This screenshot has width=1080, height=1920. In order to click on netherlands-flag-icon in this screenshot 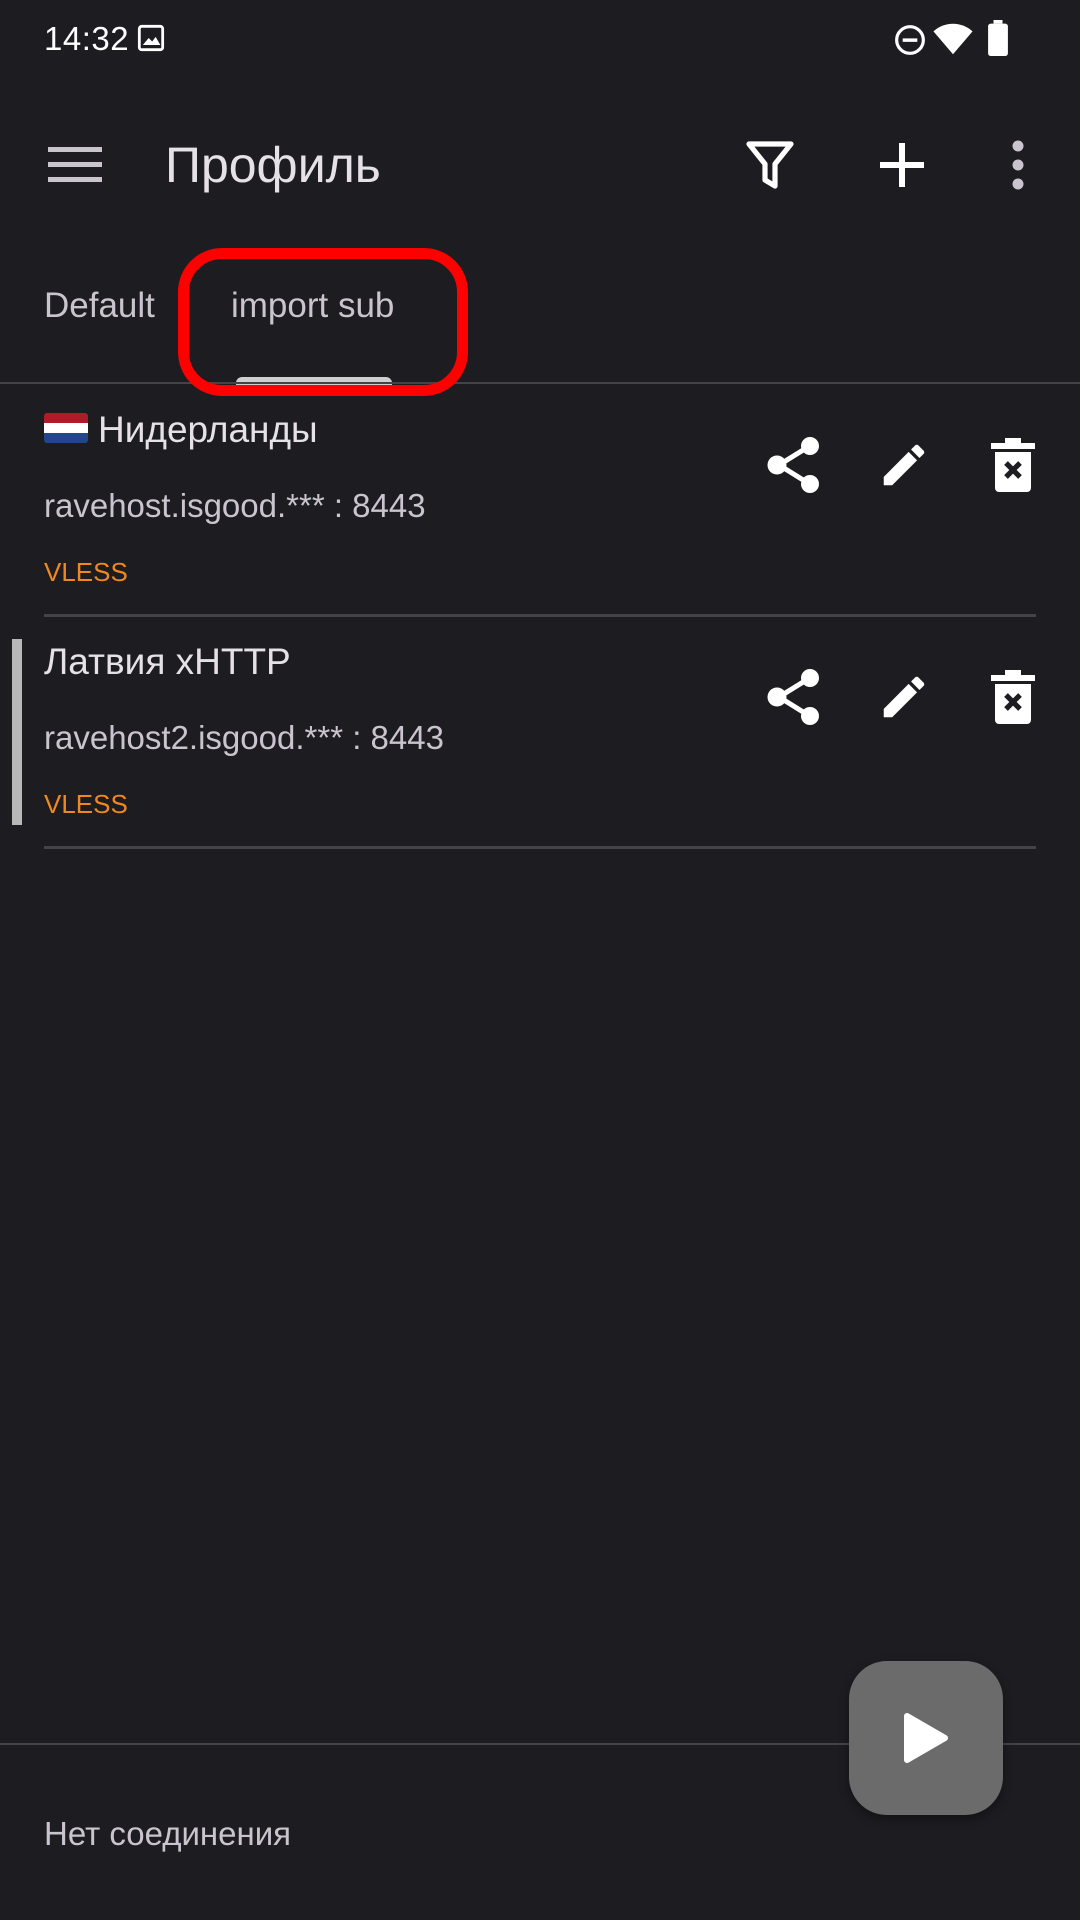, I will do `click(66, 428)`.